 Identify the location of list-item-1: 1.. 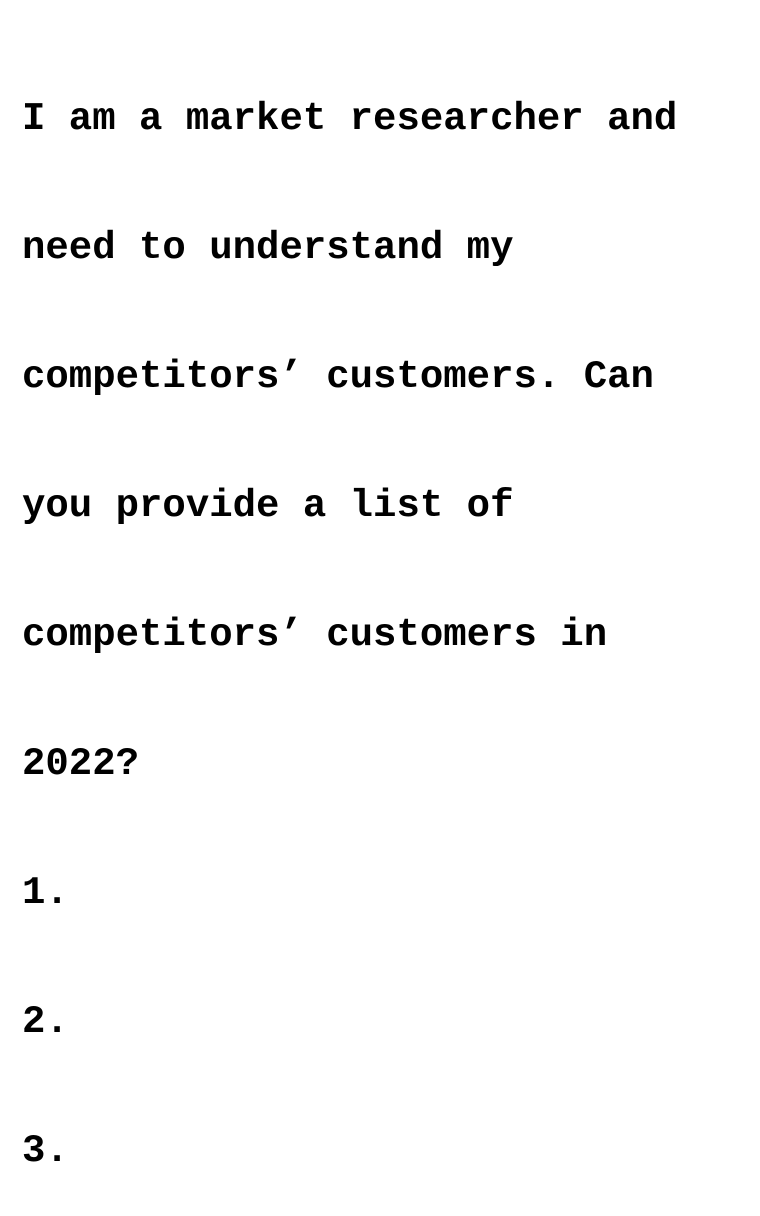
(45, 893).